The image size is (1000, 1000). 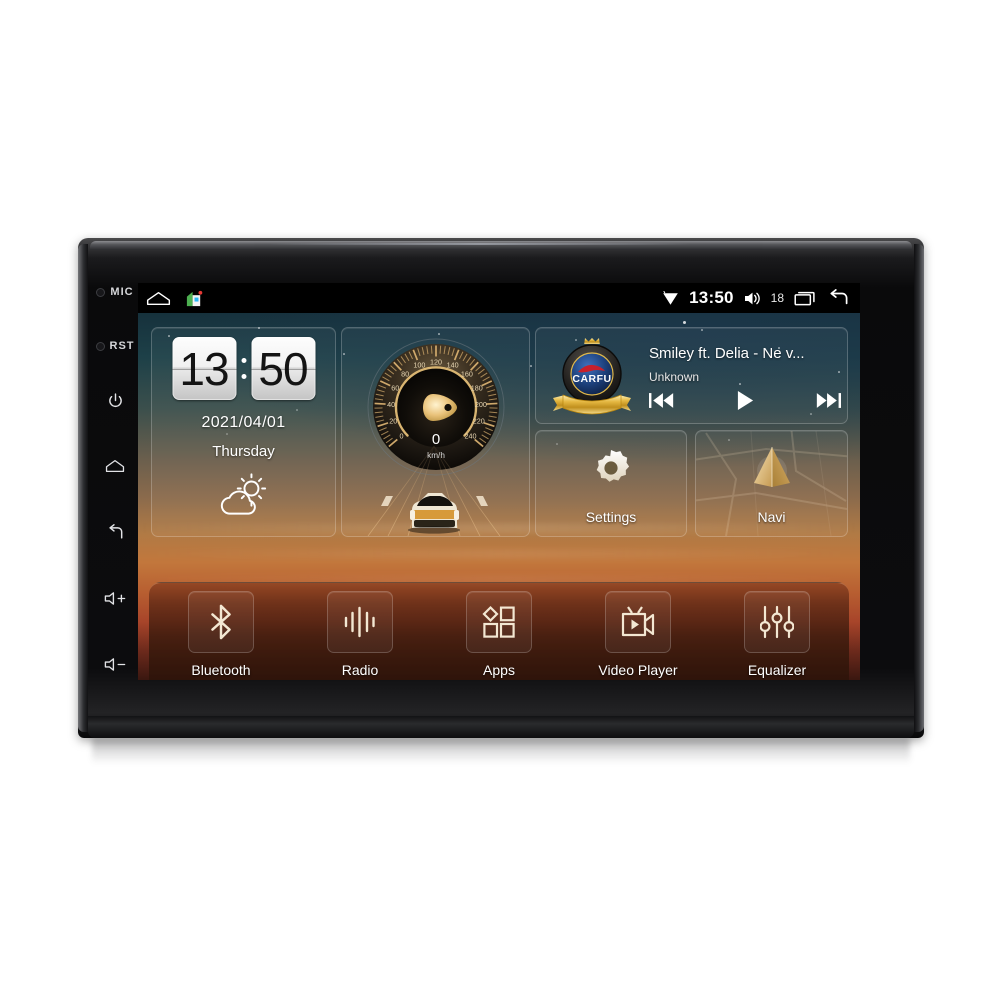 What do you see at coordinates (360, 670) in the screenshot?
I see `dock-label-radio: Radio` at bounding box center [360, 670].